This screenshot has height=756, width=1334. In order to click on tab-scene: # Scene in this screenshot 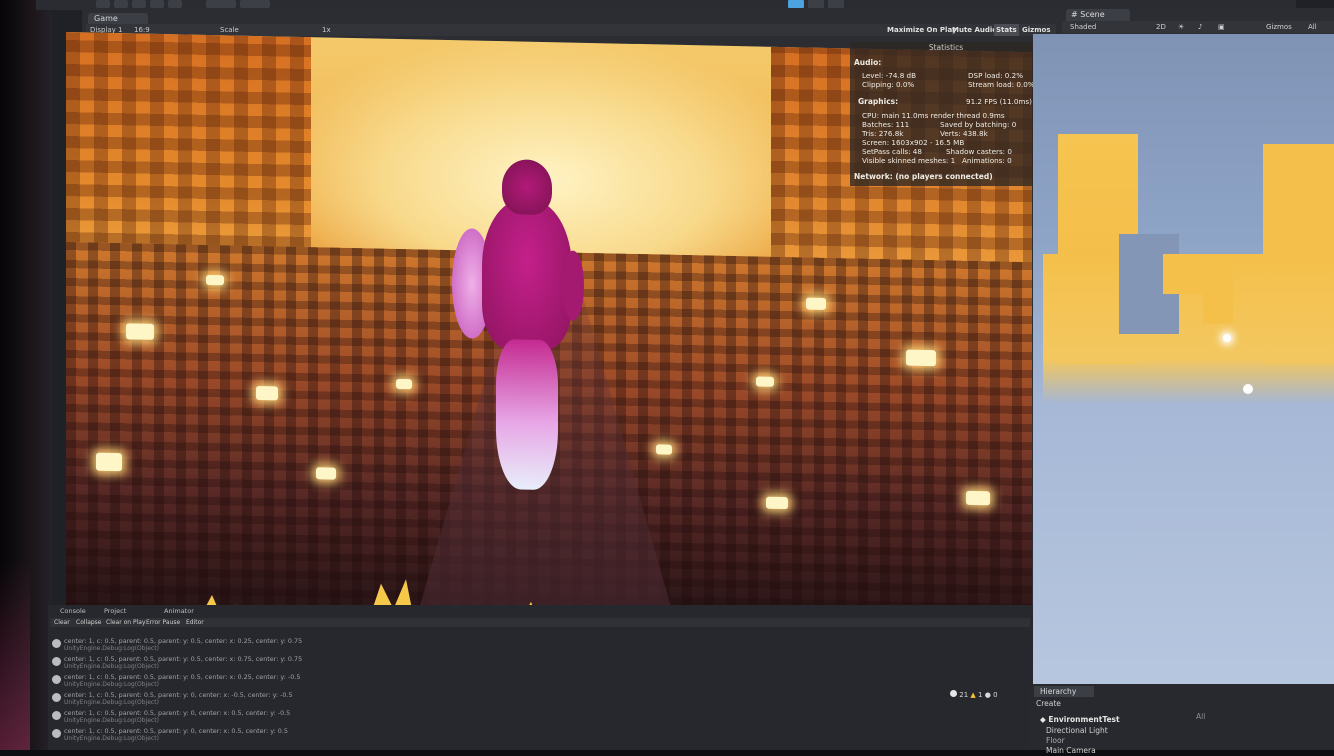, I will do `click(1098, 15)`.